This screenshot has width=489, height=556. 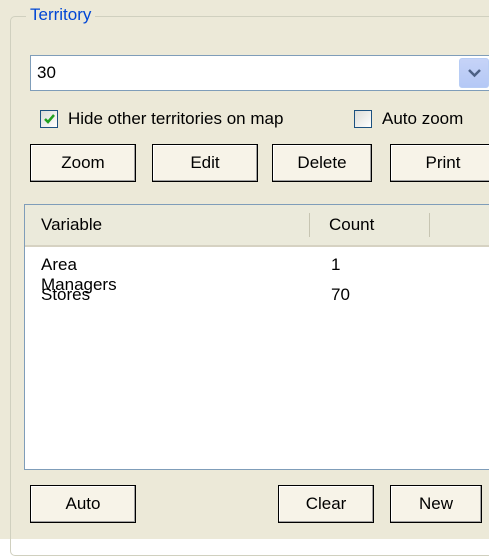 I want to click on column-header-variable: Variable, so click(x=71, y=225).